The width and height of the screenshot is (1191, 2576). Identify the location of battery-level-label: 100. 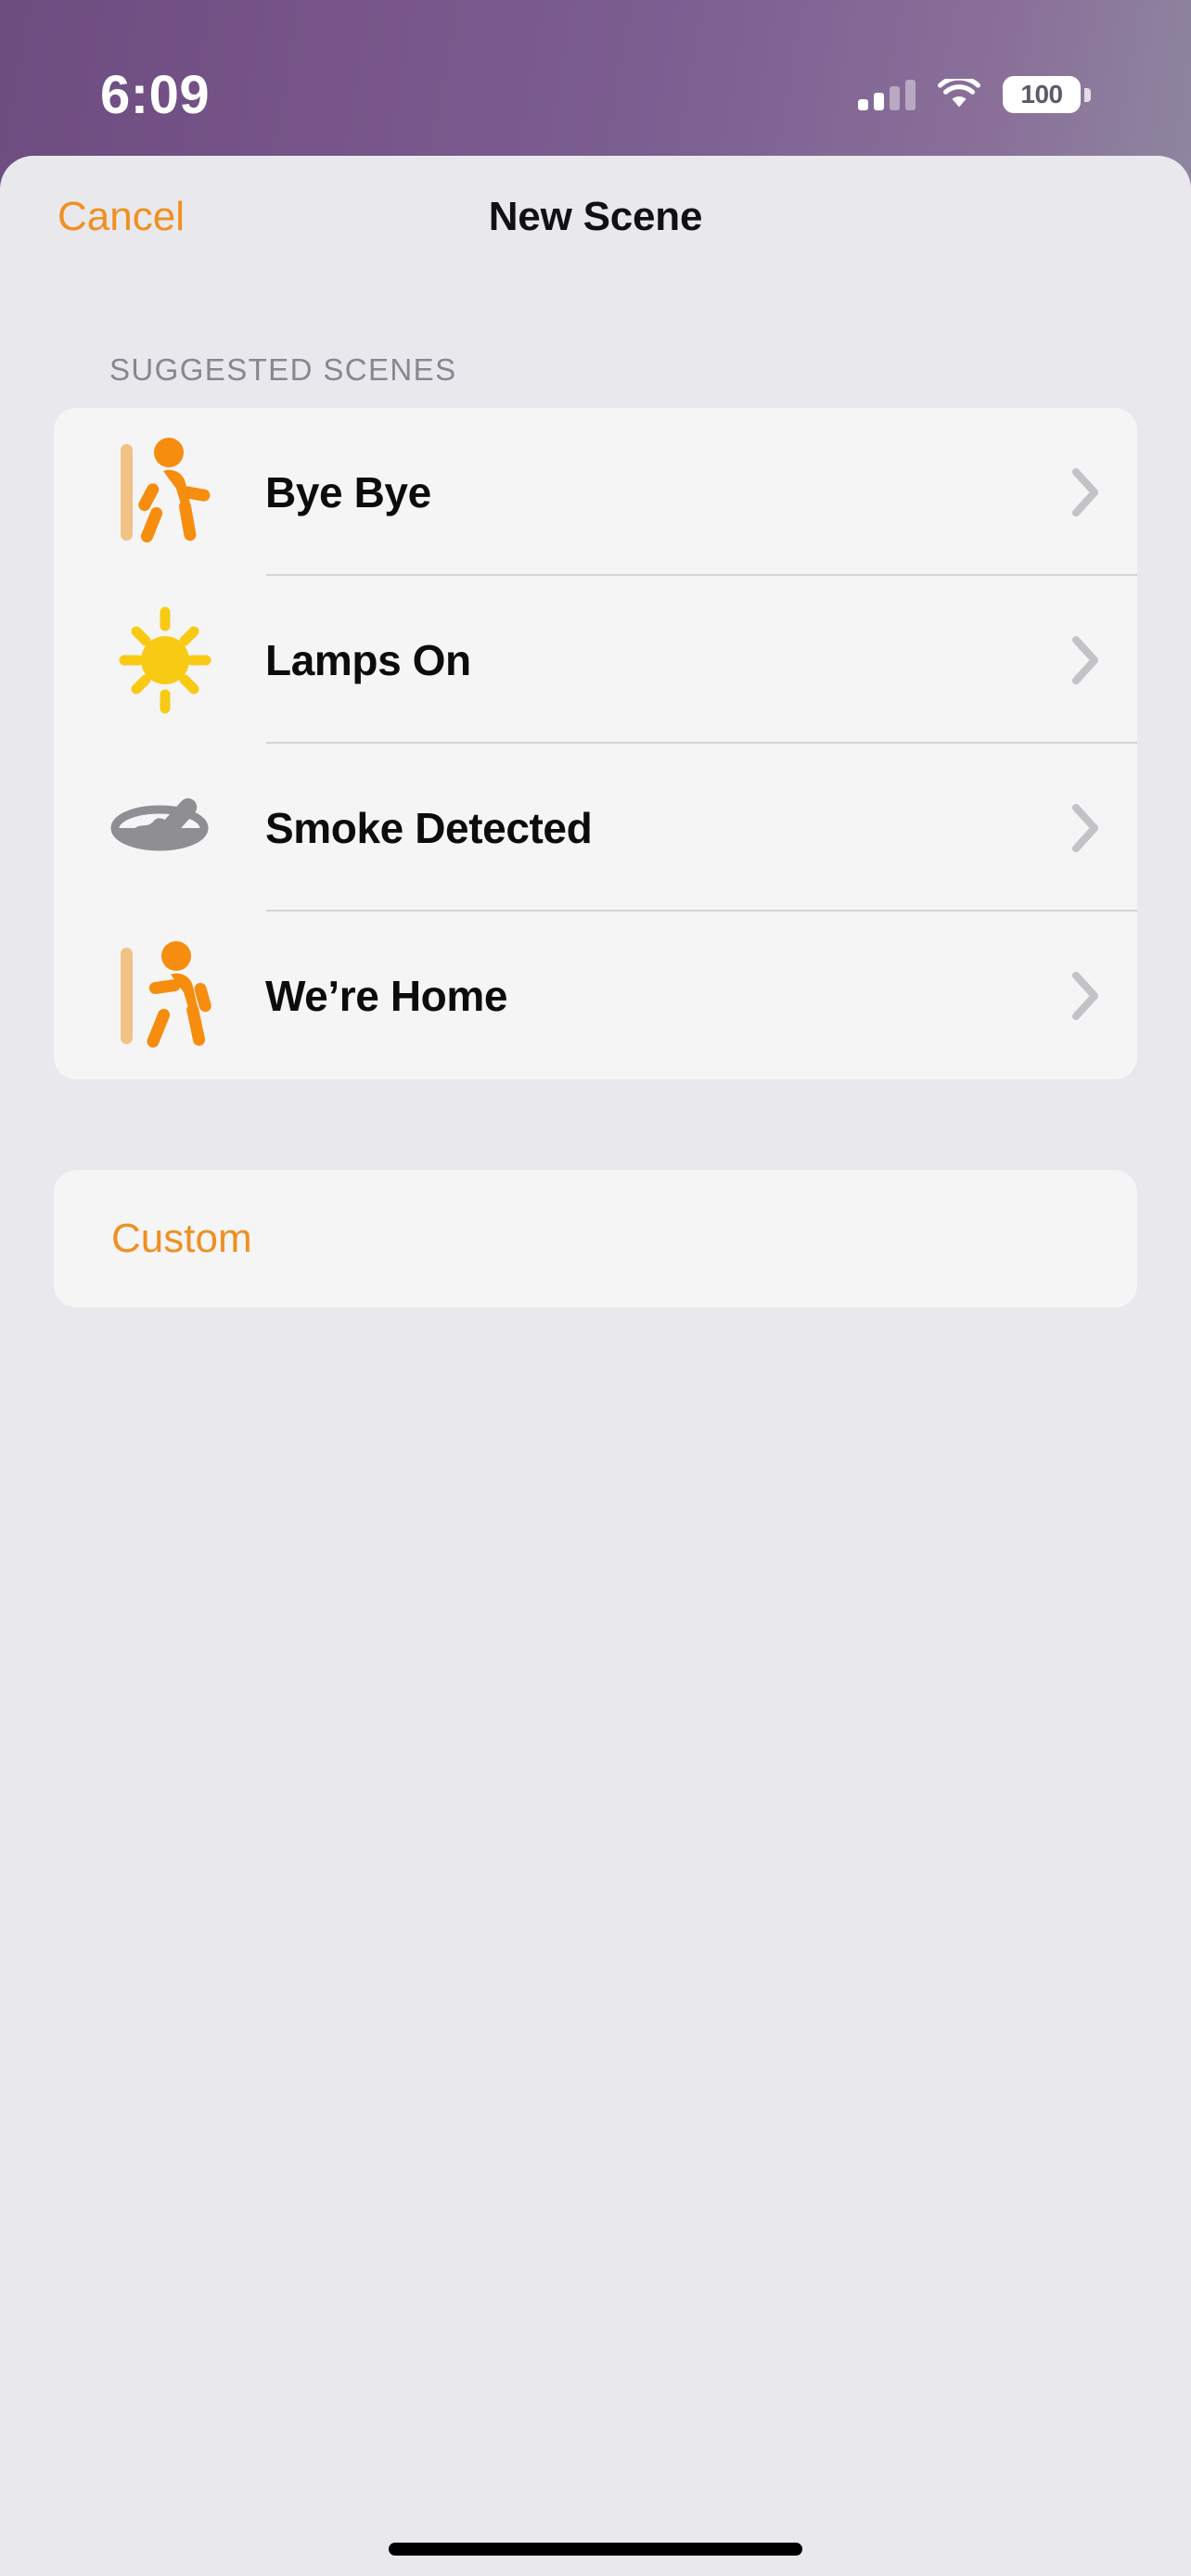
(1041, 94).